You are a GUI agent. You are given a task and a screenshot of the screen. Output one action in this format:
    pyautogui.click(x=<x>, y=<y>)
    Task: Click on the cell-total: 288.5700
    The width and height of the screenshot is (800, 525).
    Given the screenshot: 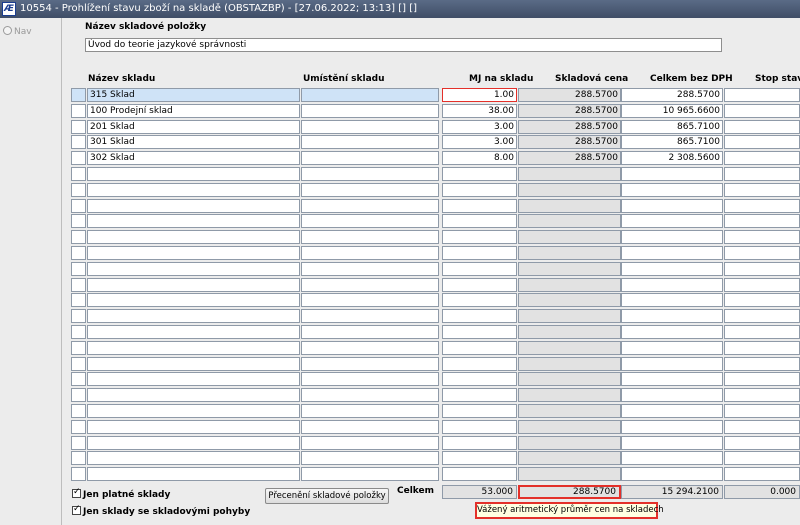 What is the action you would take?
    pyautogui.click(x=672, y=95)
    